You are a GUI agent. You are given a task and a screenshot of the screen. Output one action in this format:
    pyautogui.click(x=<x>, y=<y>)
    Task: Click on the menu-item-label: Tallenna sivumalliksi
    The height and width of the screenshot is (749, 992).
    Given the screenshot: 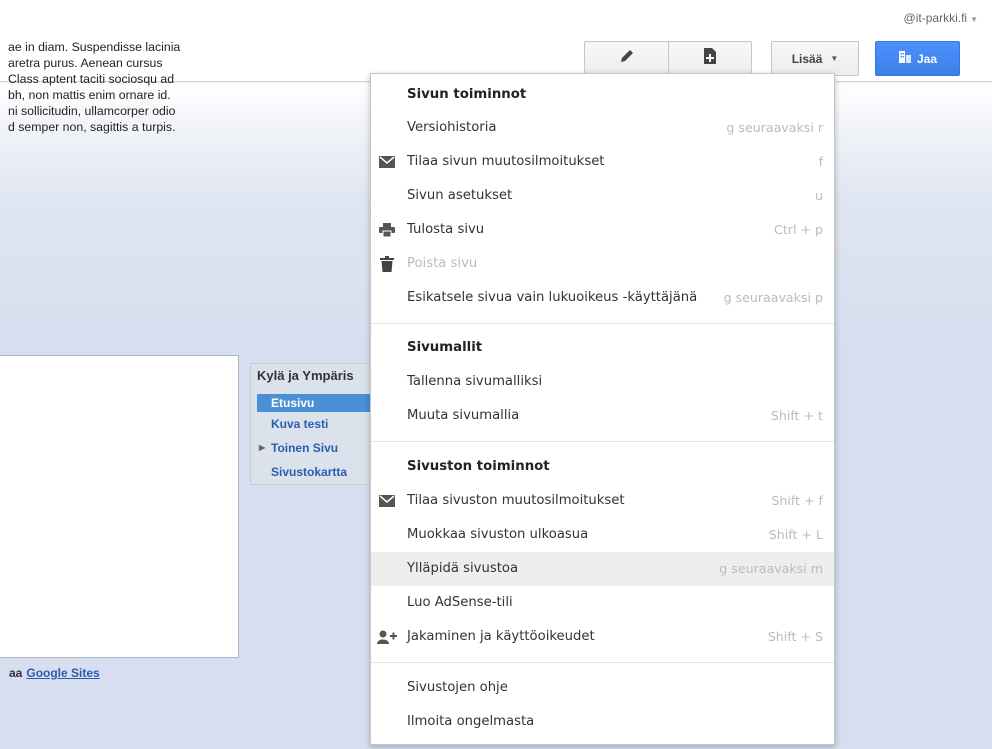 What is the action you would take?
    pyautogui.click(x=475, y=381)
    